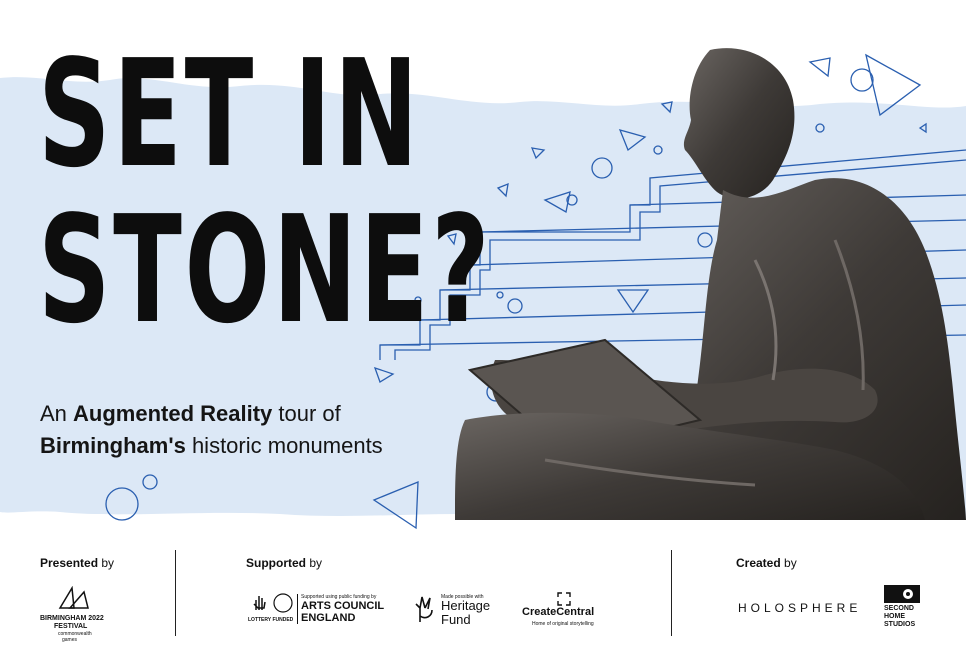 This screenshot has width=966, height=670. I want to click on expand-arrows-icon, so click(564, 599).